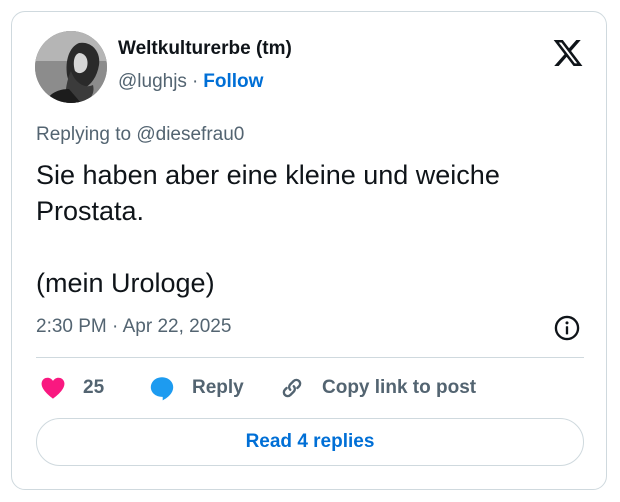  Describe the element at coordinates (152, 81) in the screenshot. I see `author-handle: @lughjs` at that location.